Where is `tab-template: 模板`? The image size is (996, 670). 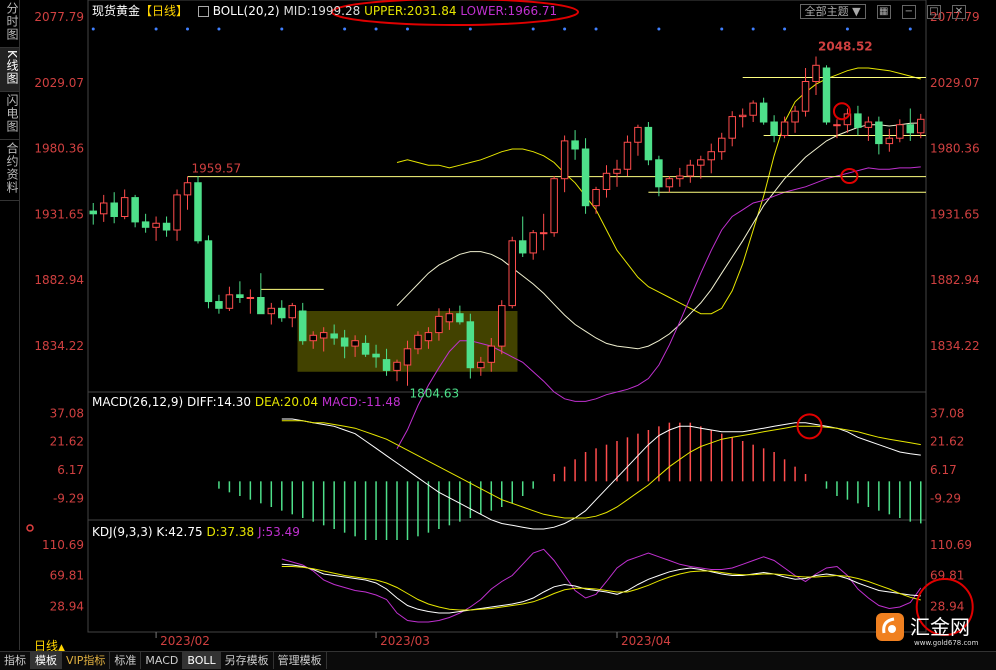 tab-template: 模板 is located at coordinates (46, 660).